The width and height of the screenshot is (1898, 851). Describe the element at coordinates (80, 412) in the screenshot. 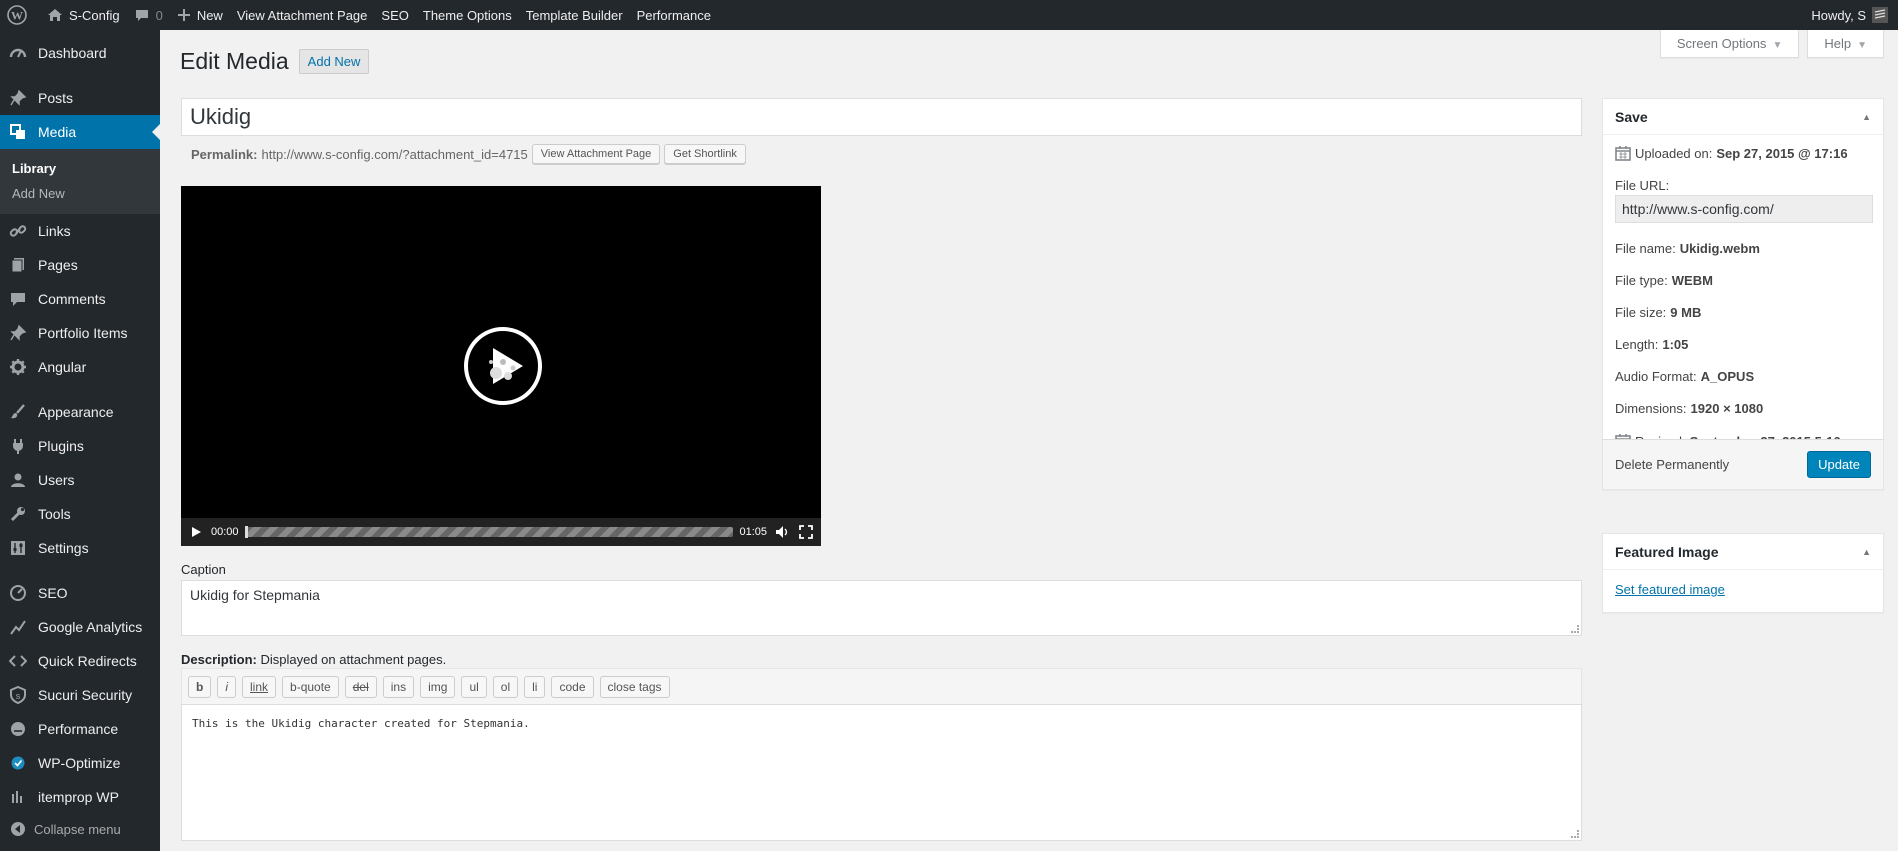

I see `menu-appearance: Appearance` at that location.